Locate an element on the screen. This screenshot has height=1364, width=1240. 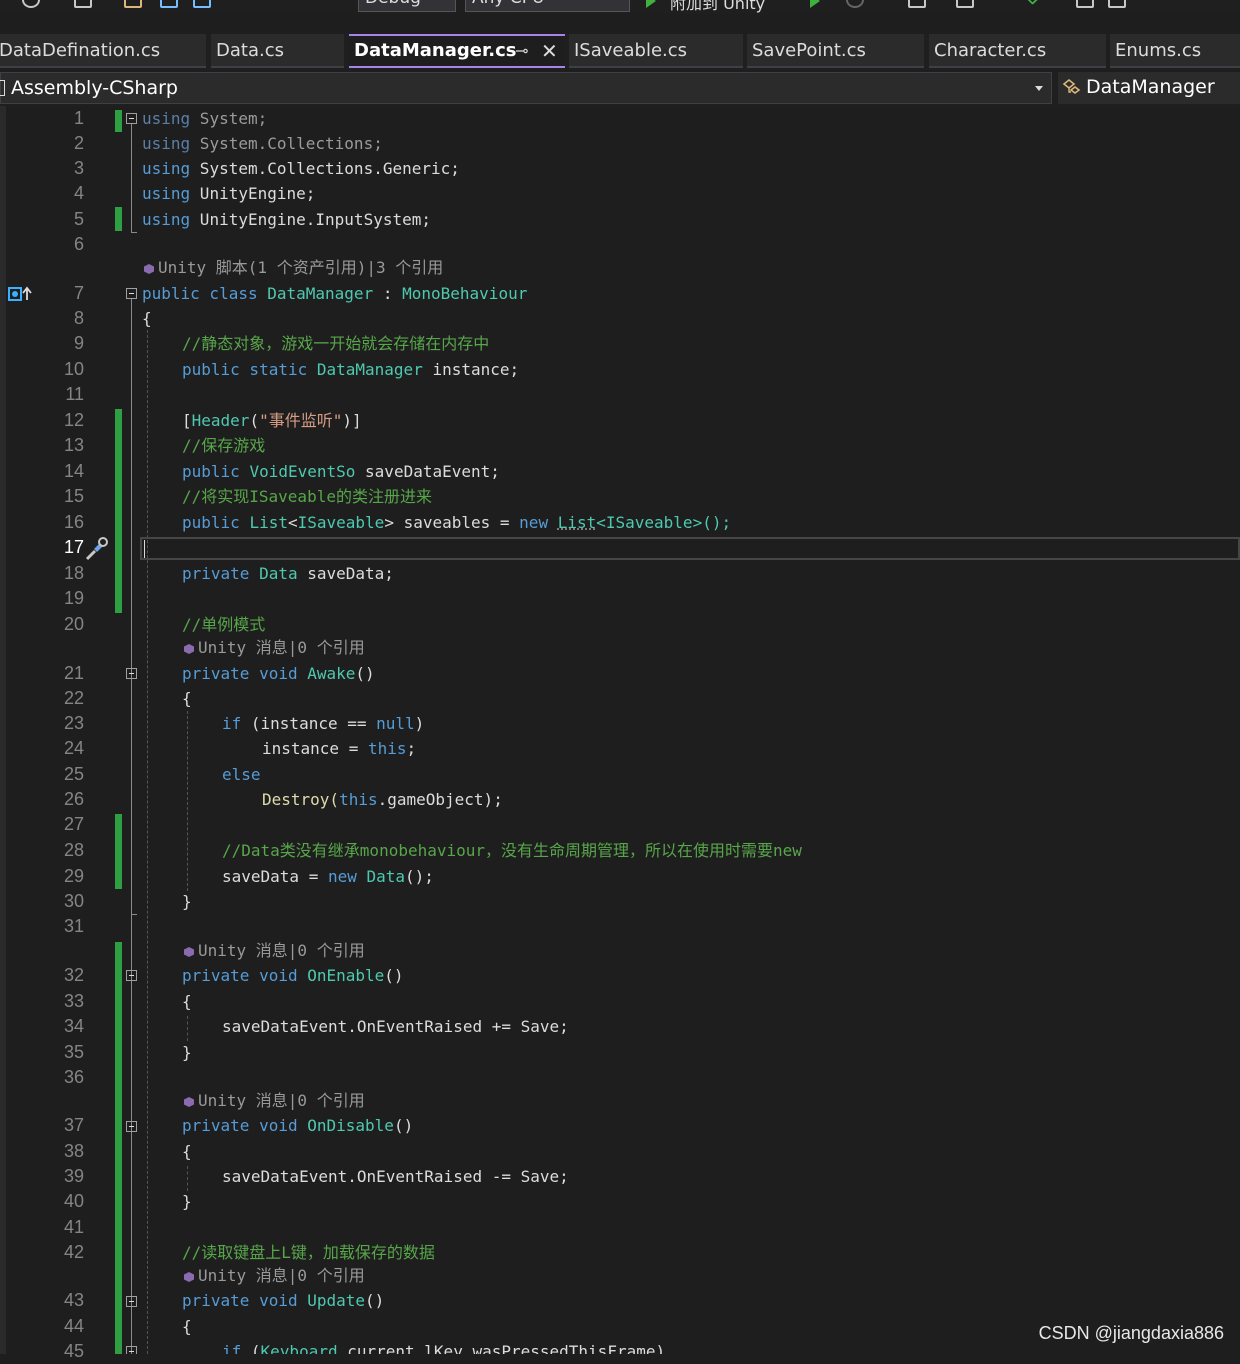
toolbar: Debug Any CPU 附加到 Unity is located at coordinates (620, 7).